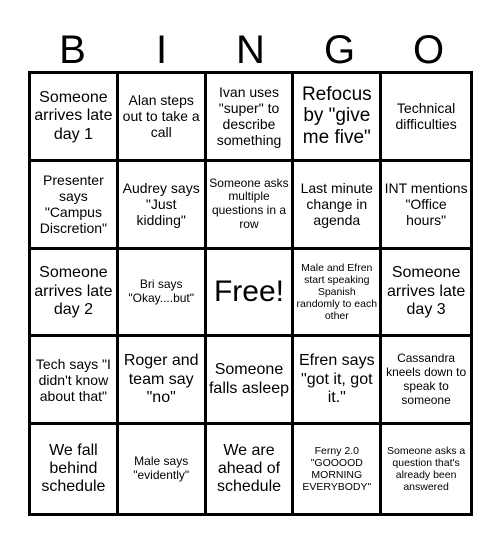  I want to click on bingo-cell: Male says "evidently", so click(163, 469).